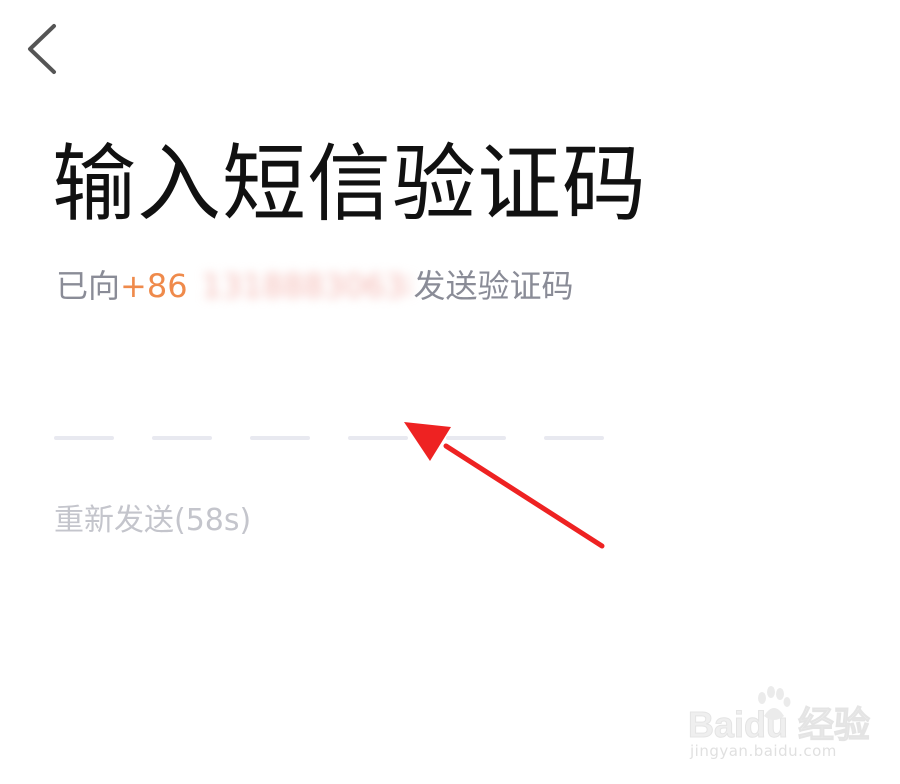 This screenshot has width=900, height=784. What do you see at coordinates (305, 286) in the screenshot?
I see `phone-number: 13188830638` at bounding box center [305, 286].